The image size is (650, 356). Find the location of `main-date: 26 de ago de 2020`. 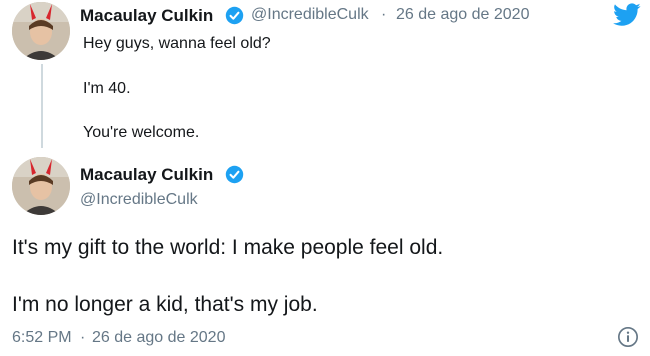

main-date: 26 de ago de 2020 is located at coordinates (158, 338).